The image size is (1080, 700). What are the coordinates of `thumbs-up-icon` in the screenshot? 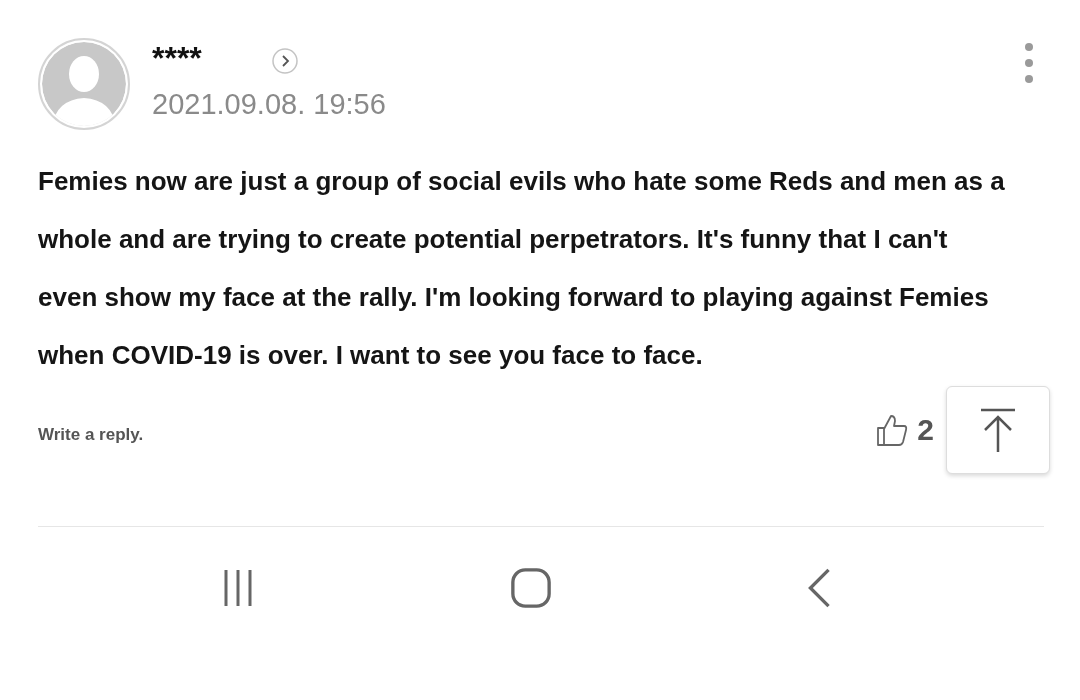 It's located at (892, 430).